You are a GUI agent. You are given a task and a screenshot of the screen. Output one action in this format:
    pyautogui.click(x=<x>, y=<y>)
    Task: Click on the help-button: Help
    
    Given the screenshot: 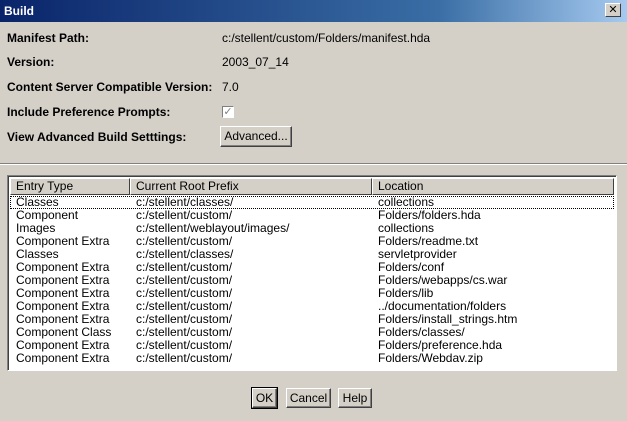 What is the action you would take?
    pyautogui.click(x=355, y=398)
    